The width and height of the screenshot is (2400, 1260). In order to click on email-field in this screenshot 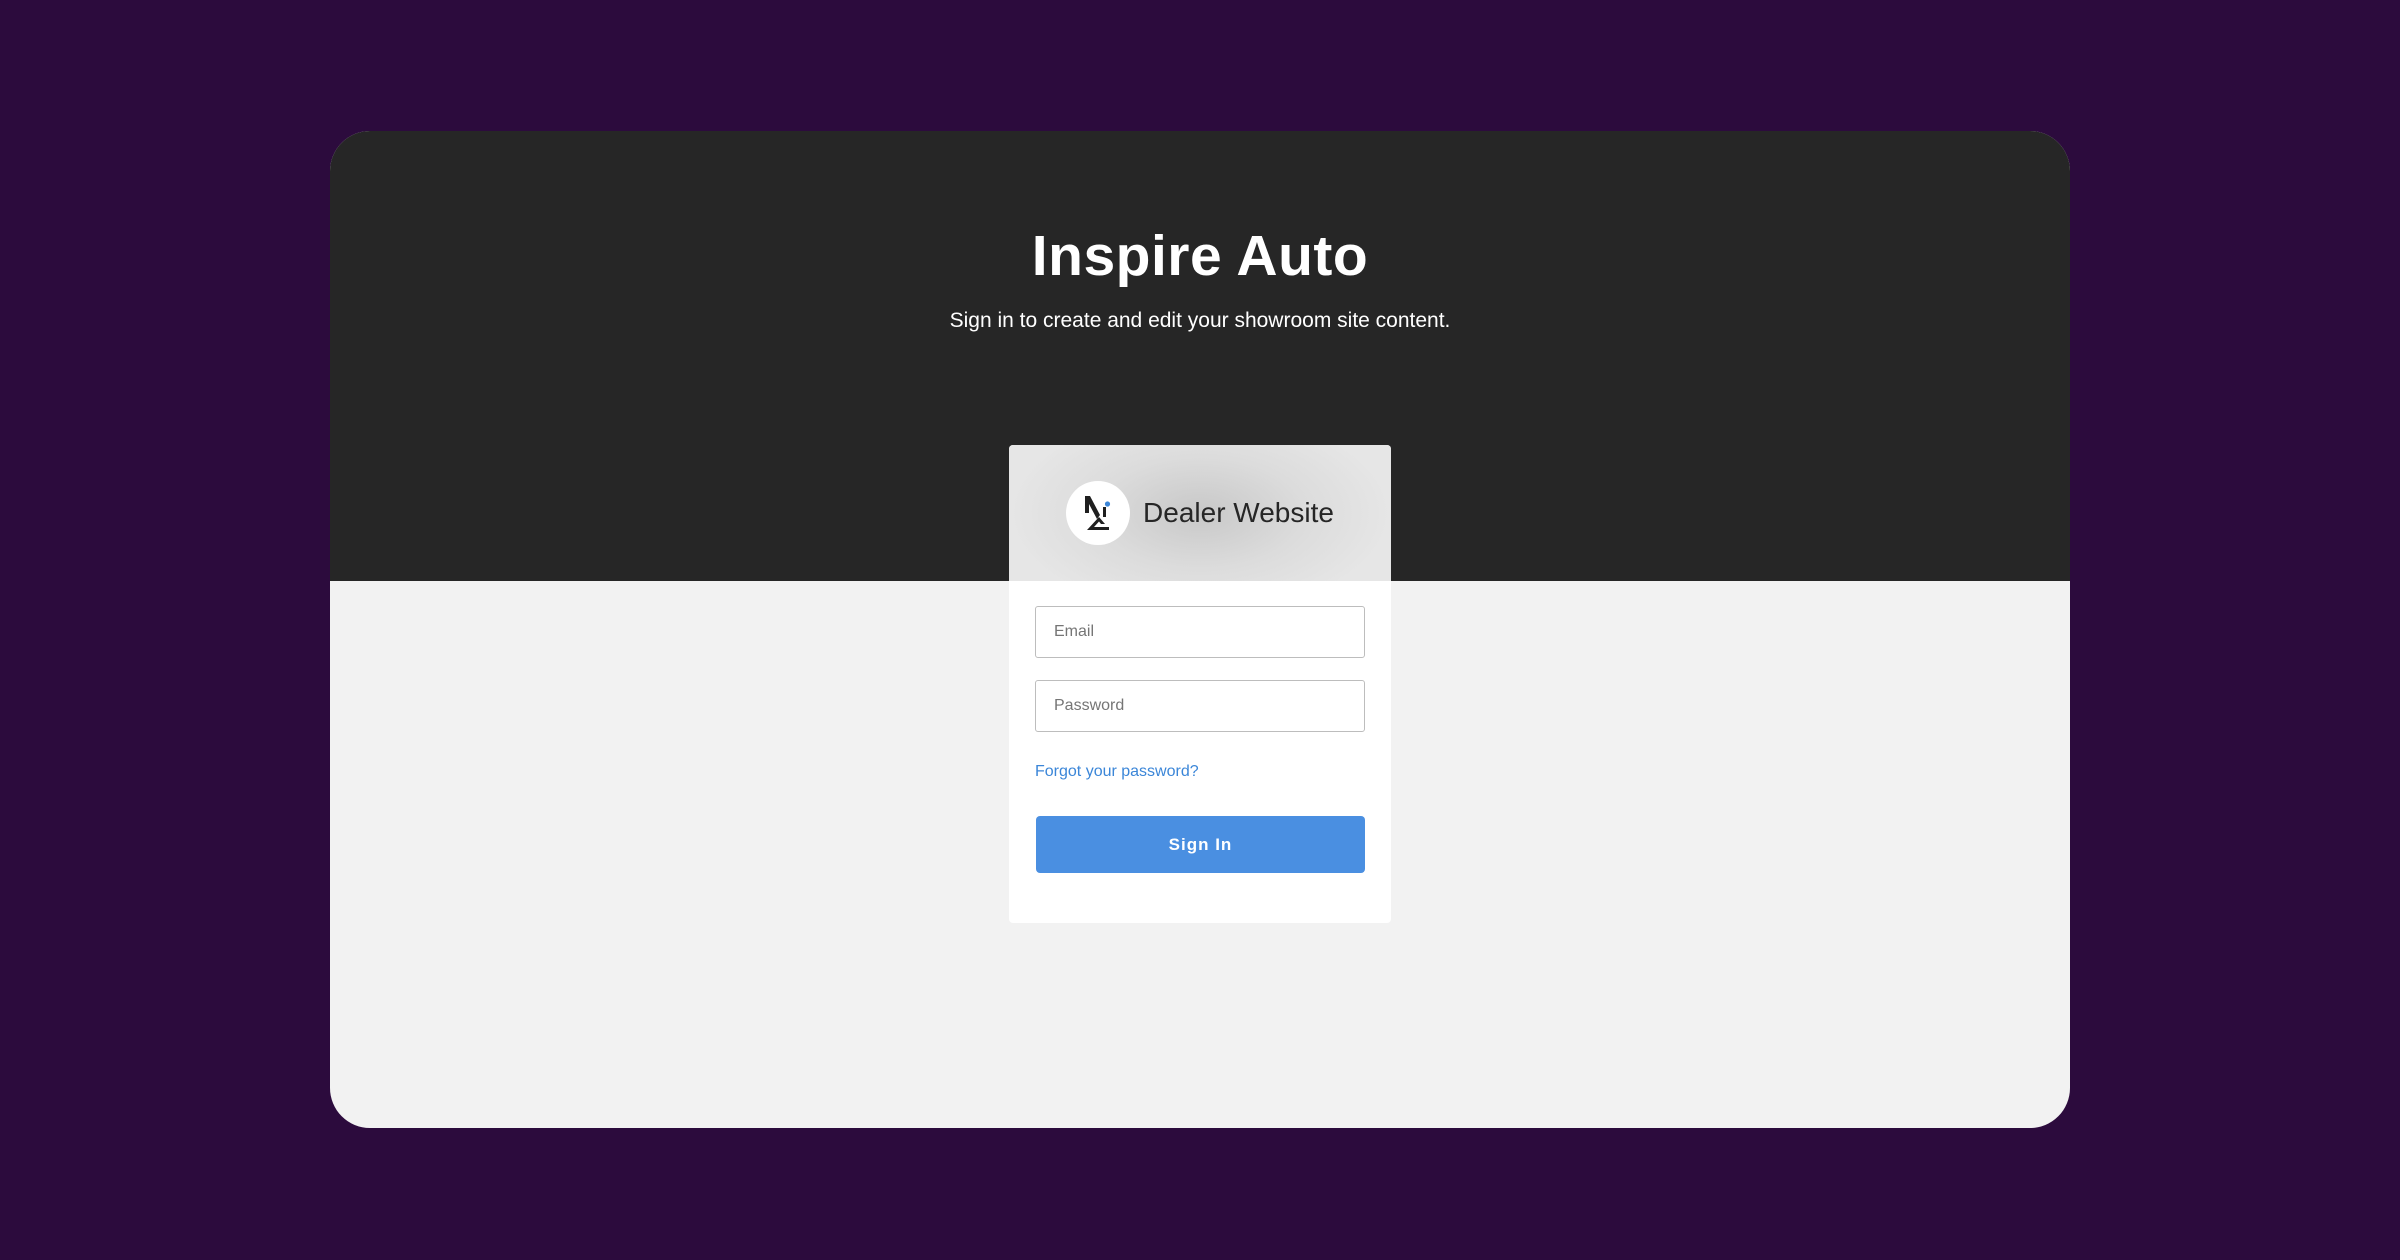, I will do `click(1200, 632)`.